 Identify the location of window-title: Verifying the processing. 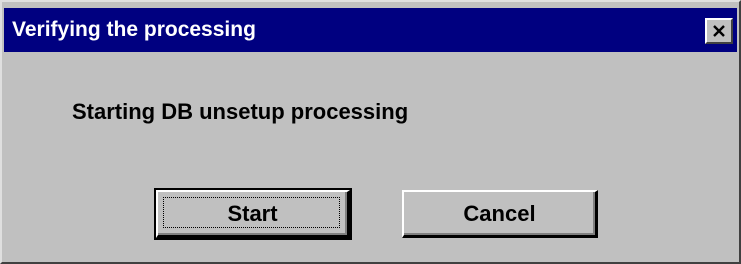
(134, 29).